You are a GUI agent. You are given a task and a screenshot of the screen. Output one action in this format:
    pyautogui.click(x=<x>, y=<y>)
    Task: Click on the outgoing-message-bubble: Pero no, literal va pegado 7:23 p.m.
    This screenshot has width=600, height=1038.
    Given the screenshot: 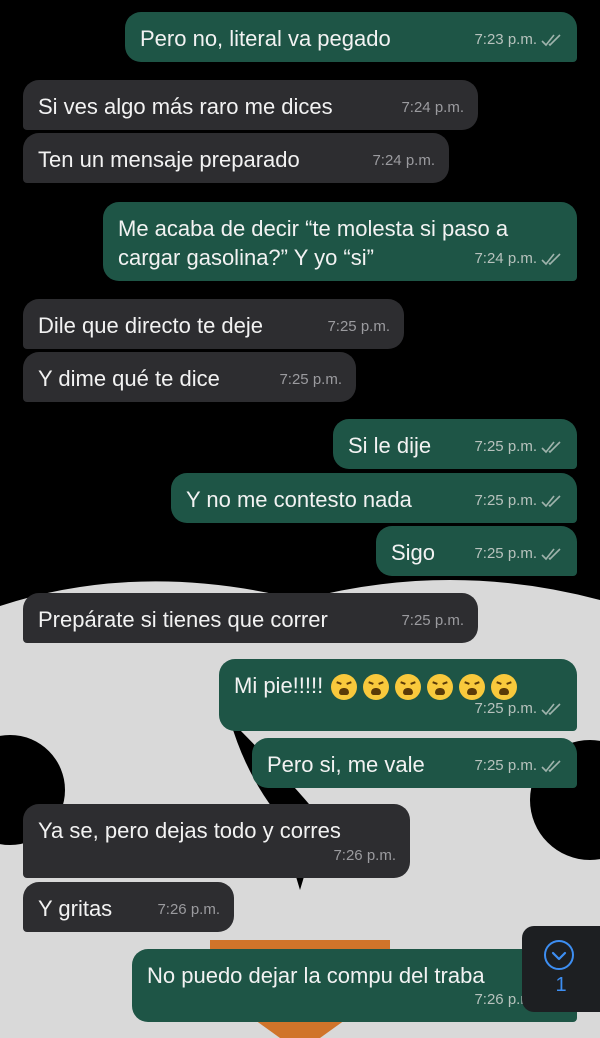 What is the action you would take?
    pyautogui.click(x=351, y=37)
    